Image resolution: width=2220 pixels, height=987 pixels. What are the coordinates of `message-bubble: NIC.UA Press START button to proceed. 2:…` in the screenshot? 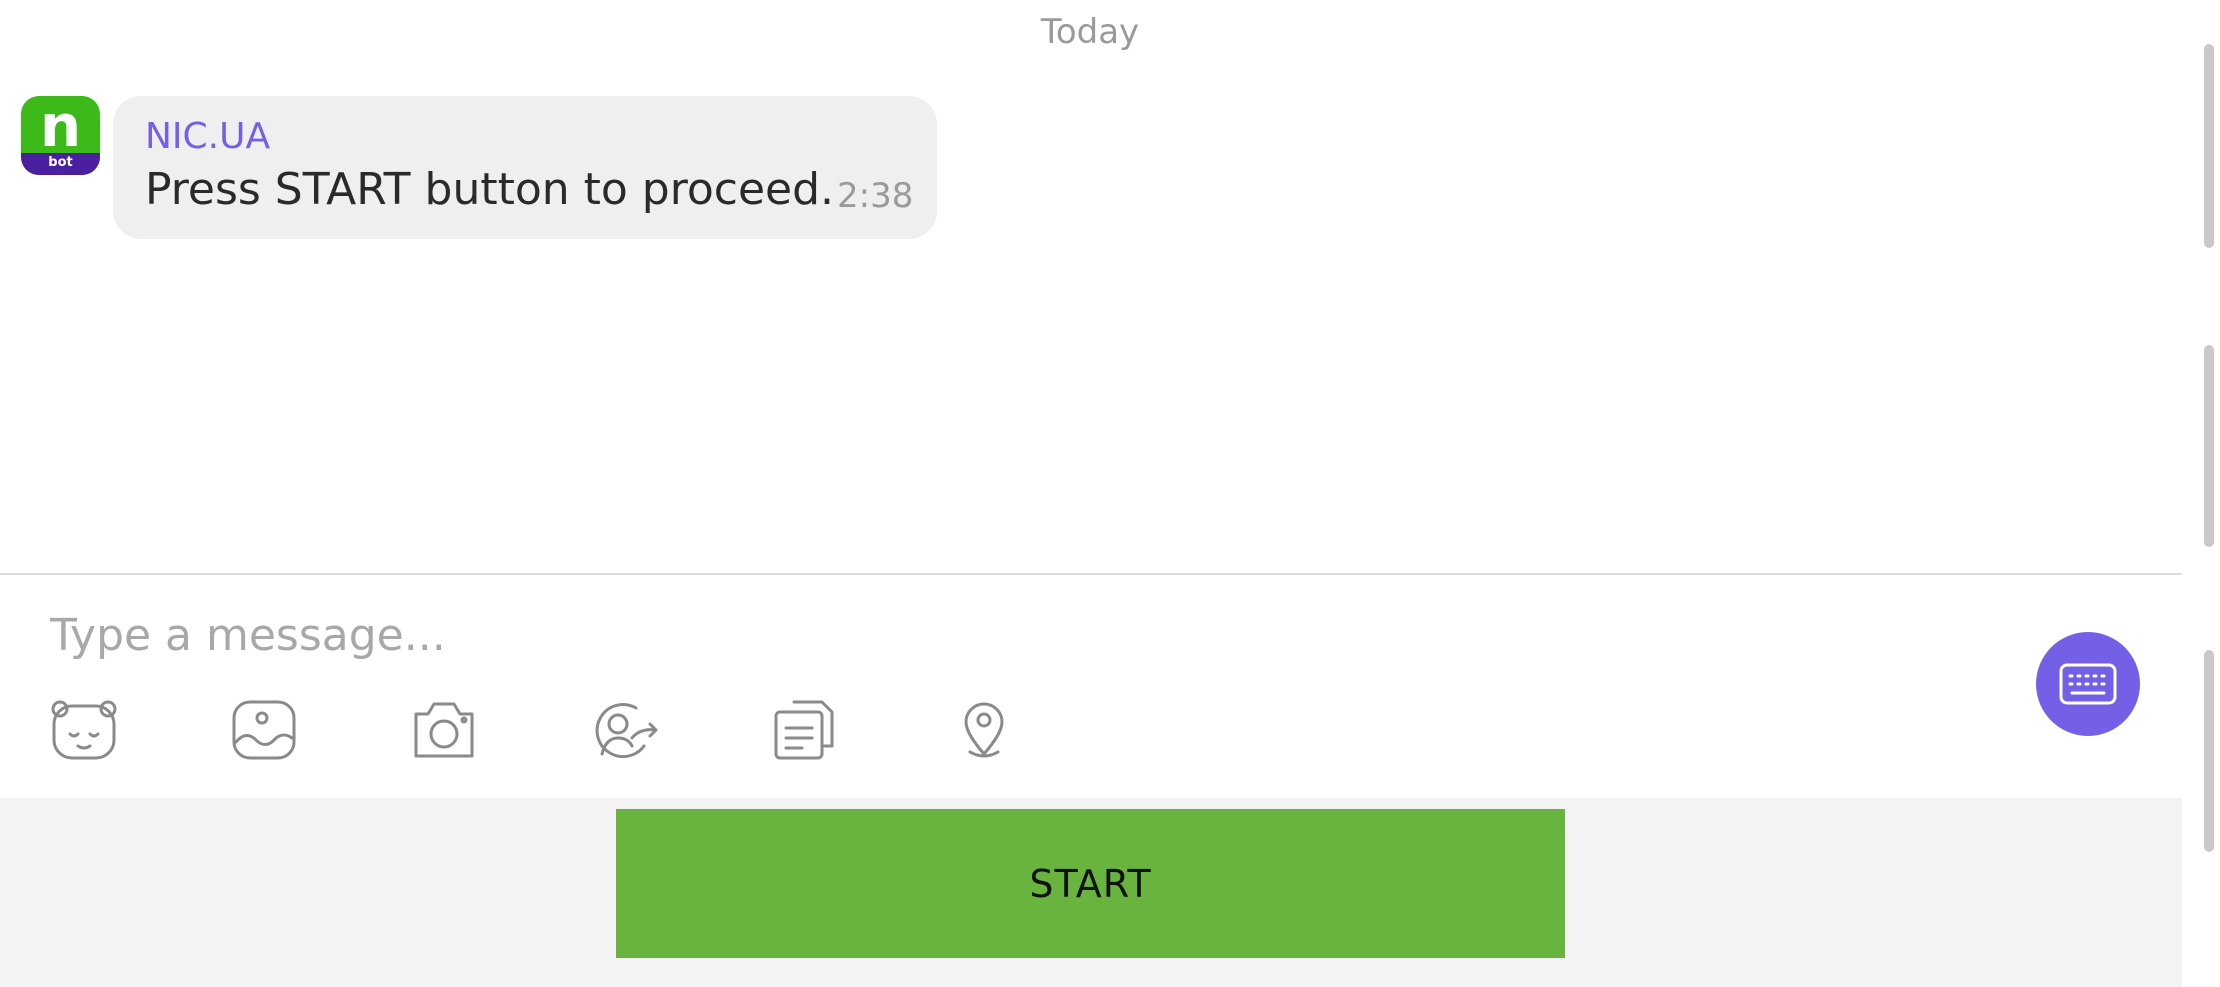 It's located at (525, 167).